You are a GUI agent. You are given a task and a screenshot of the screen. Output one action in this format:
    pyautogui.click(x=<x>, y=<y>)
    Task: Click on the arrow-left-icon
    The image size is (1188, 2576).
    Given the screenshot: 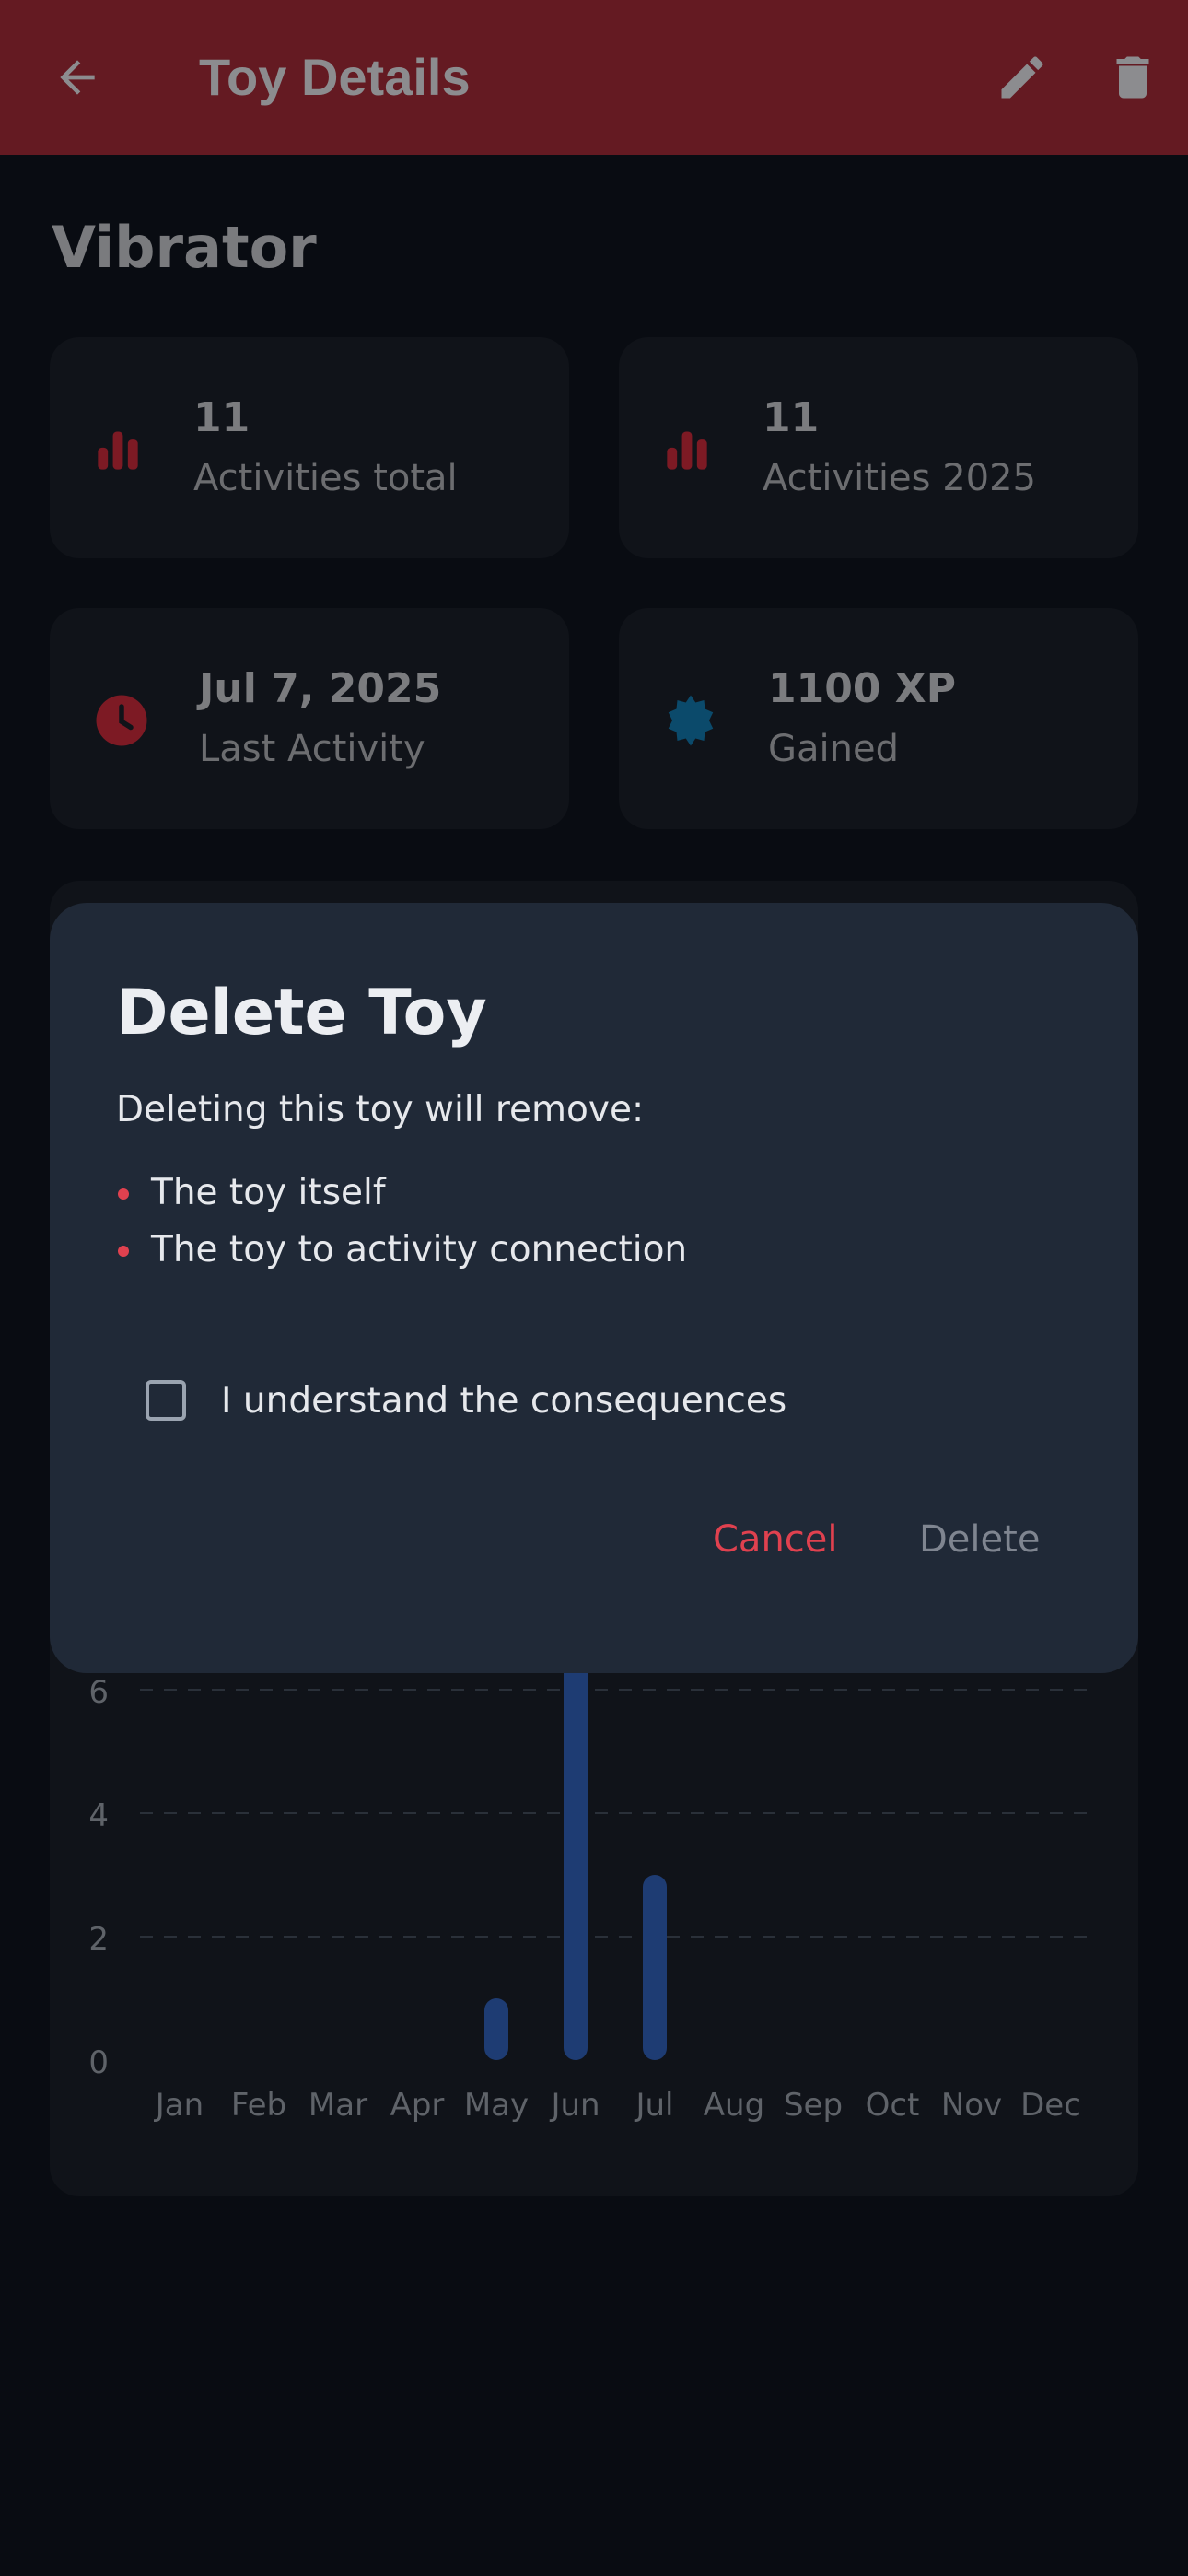 What is the action you would take?
    pyautogui.click(x=77, y=77)
    